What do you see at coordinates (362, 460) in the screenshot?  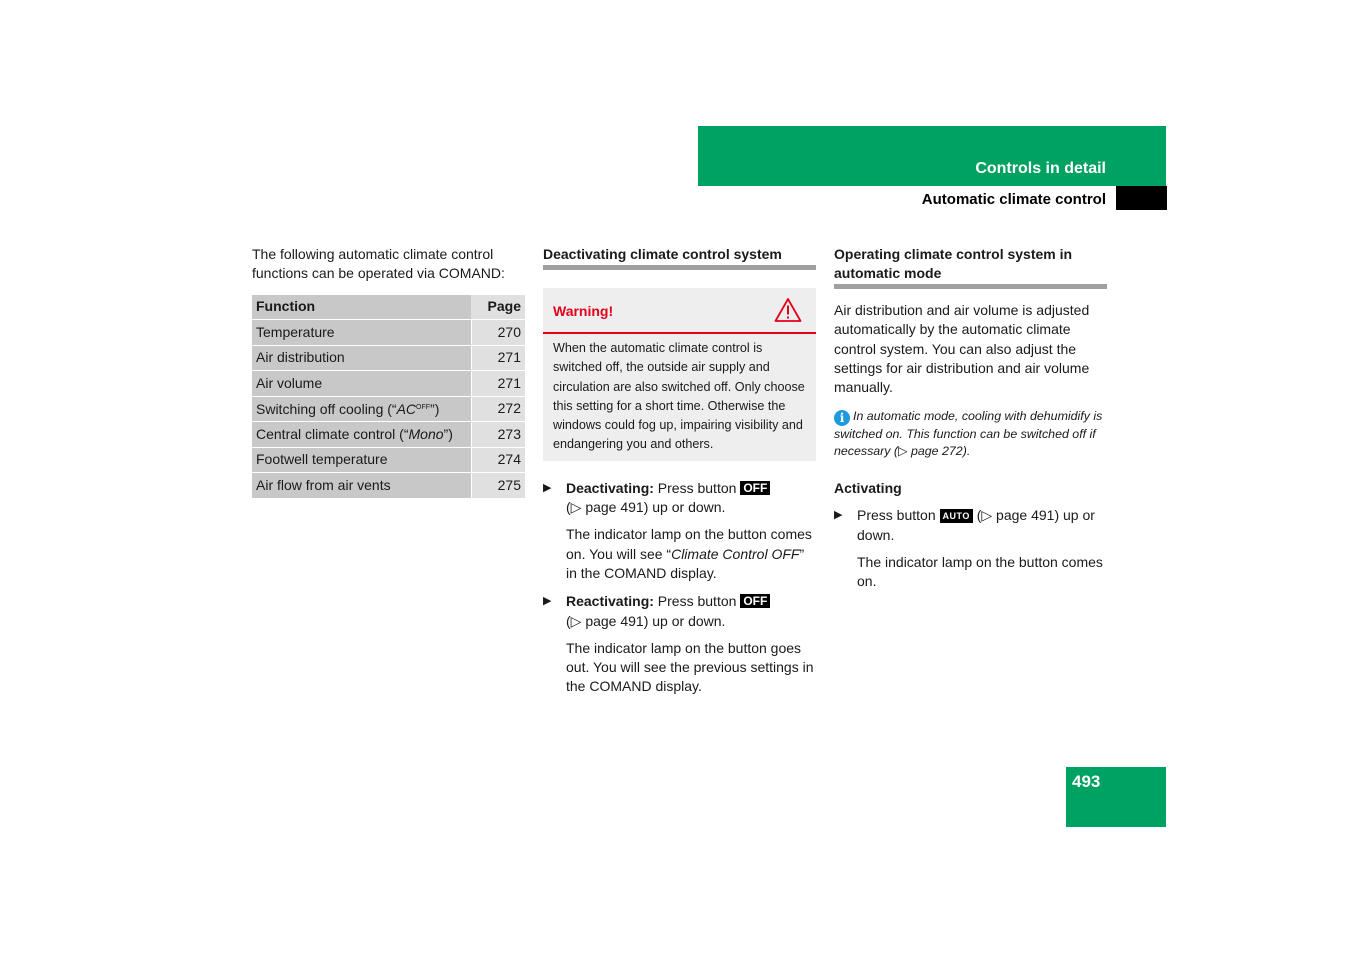 I see `function-name: Footwell temperature` at bounding box center [362, 460].